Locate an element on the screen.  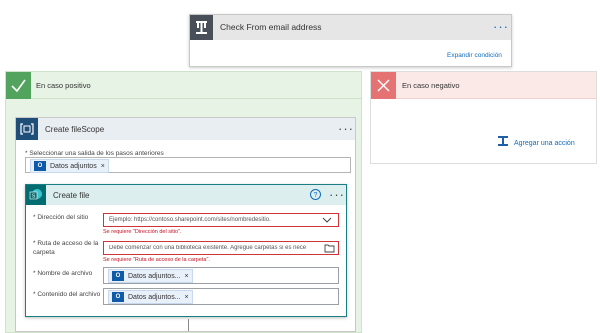
create-file-menu-button: ··· is located at coordinates (337, 194).